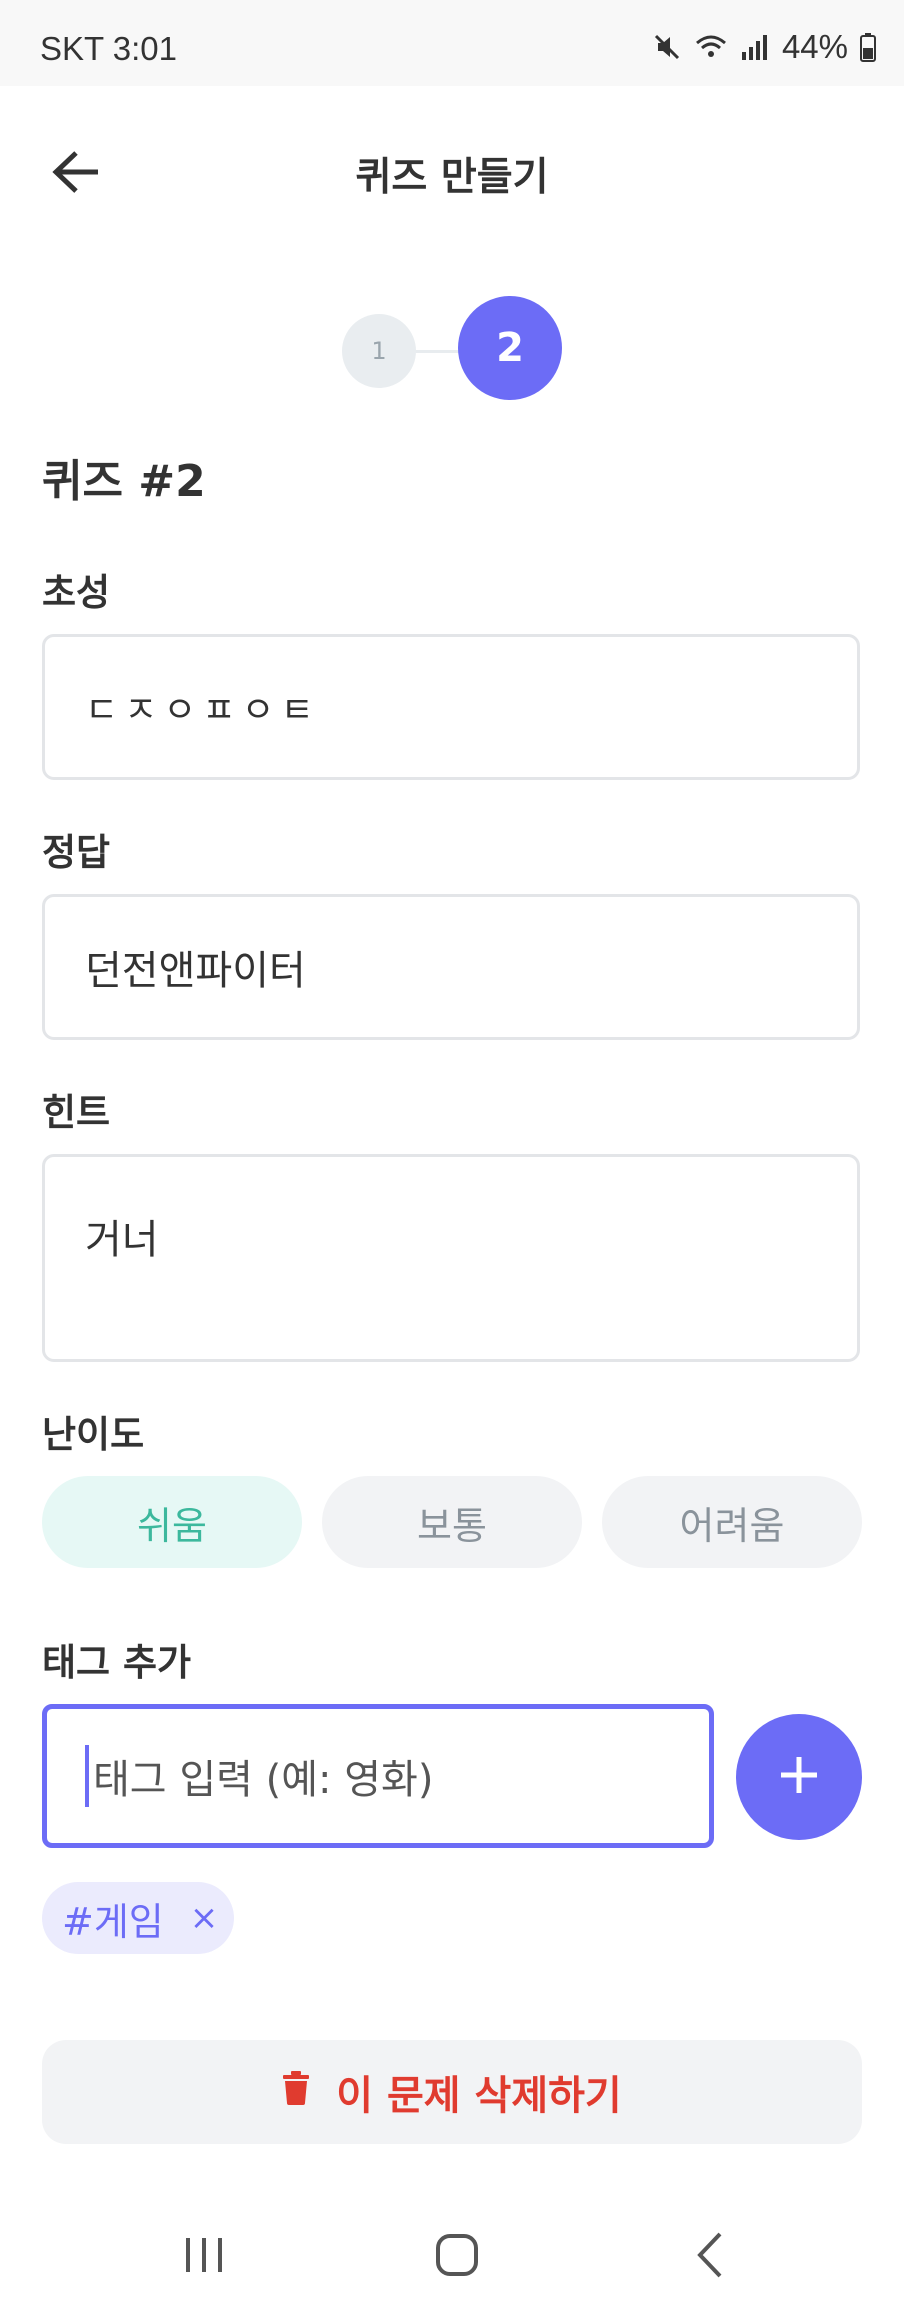 The image size is (904, 2316). What do you see at coordinates (113, 1921) in the screenshot?
I see `tag-chip-label: #게임` at bounding box center [113, 1921].